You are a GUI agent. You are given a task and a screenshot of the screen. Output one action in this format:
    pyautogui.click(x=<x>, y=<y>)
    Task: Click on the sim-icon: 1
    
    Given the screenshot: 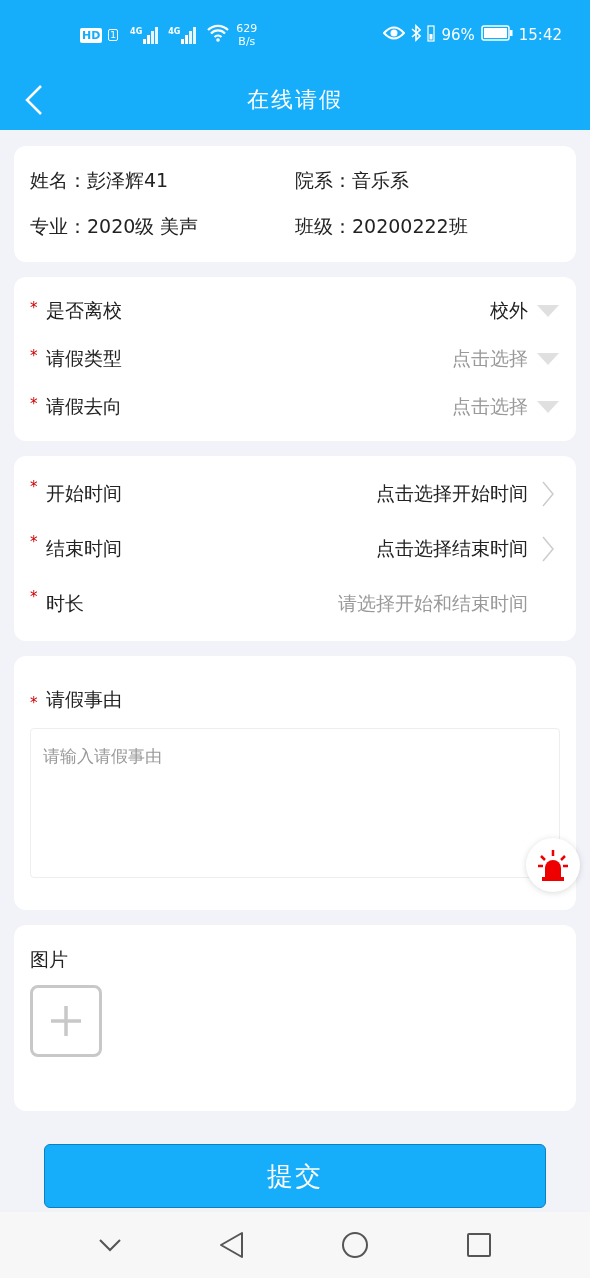 What is the action you would take?
    pyautogui.click(x=113, y=35)
    